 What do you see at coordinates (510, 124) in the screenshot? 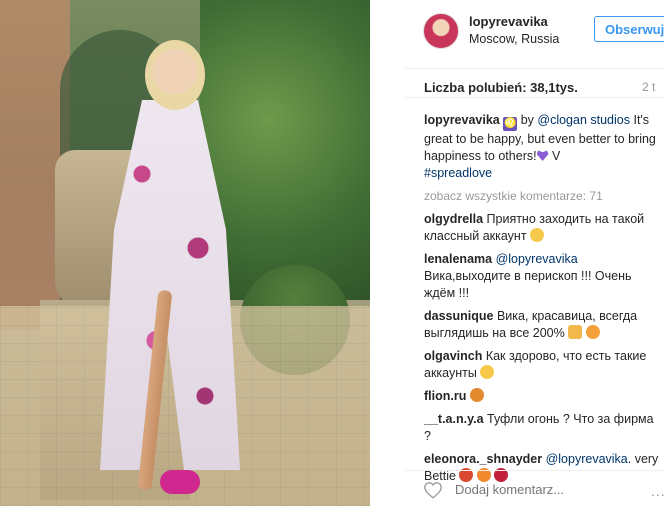
I see `leo-zodiac-icon: ♌` at bounding box center [510, 124].